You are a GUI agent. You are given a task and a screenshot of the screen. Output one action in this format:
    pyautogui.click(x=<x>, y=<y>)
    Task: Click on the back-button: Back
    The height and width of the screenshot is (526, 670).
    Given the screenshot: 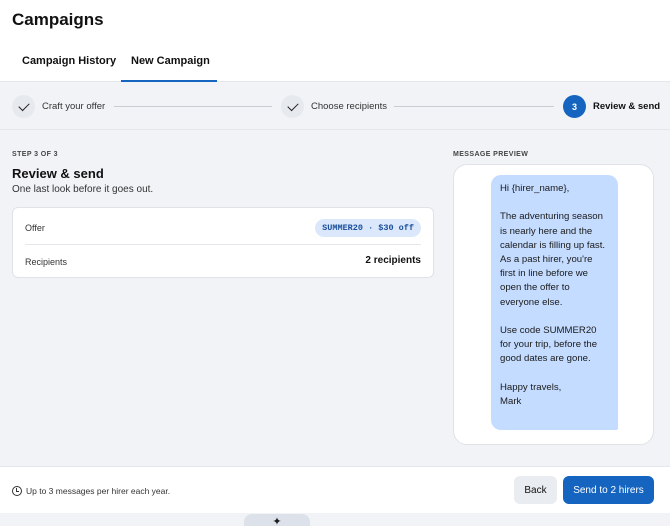 What is the action you would take?
    pyautogui.click(x=535, y=490)
    